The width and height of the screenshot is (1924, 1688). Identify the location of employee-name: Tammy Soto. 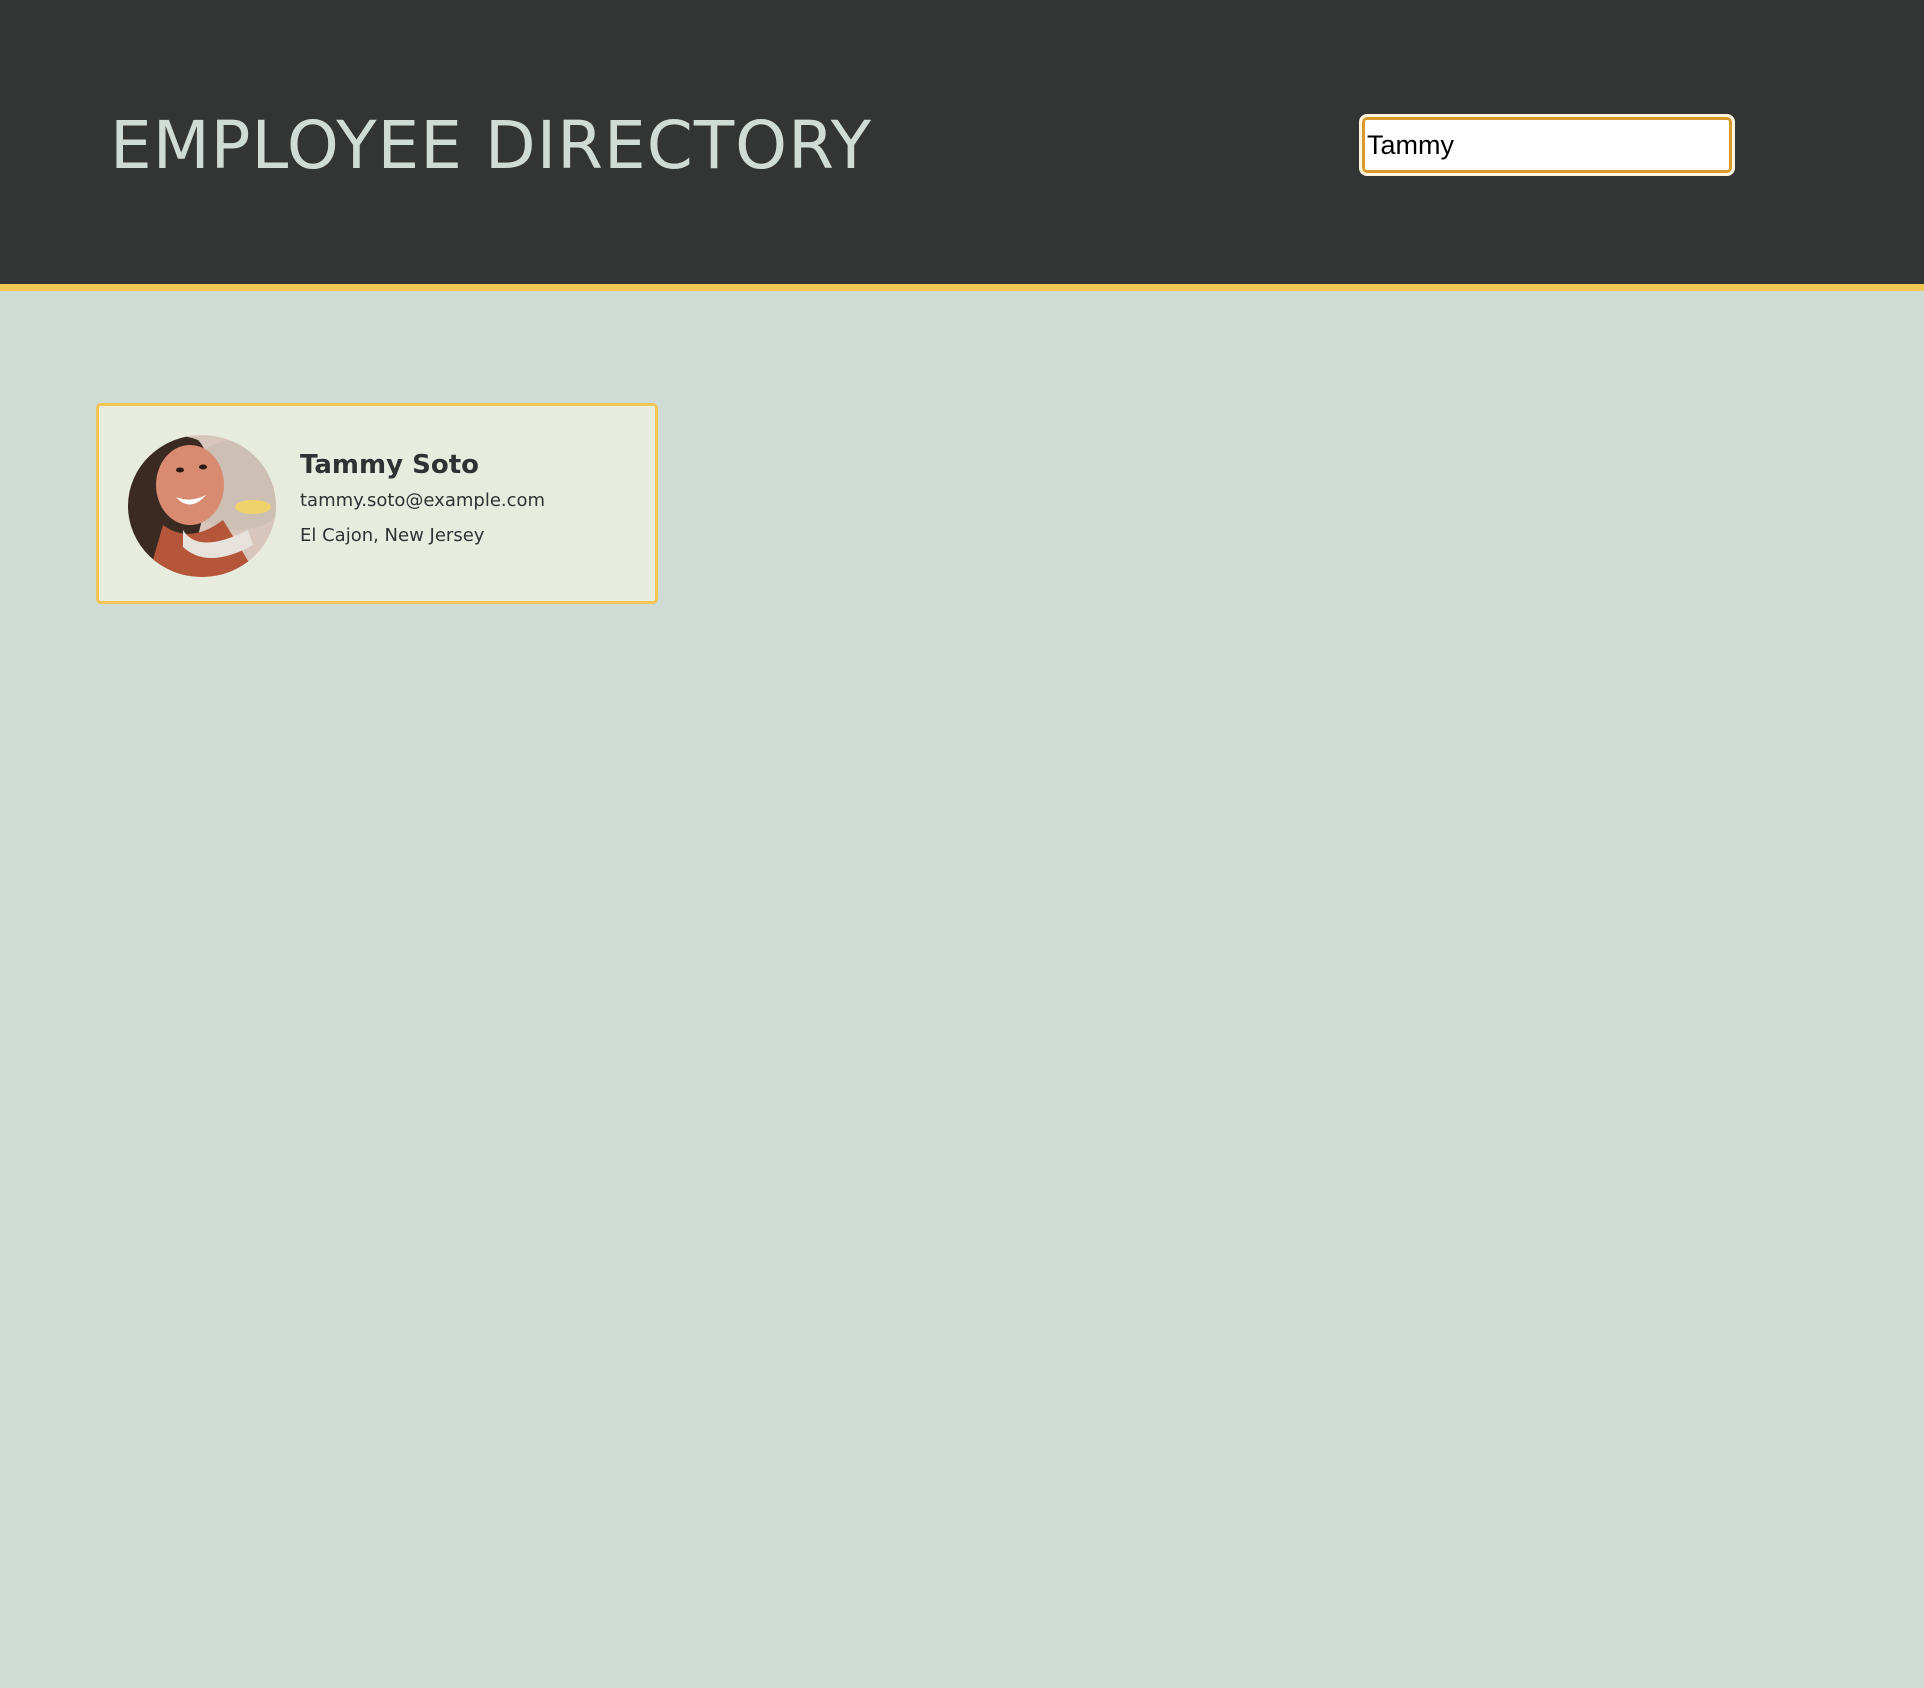
(389, 465).